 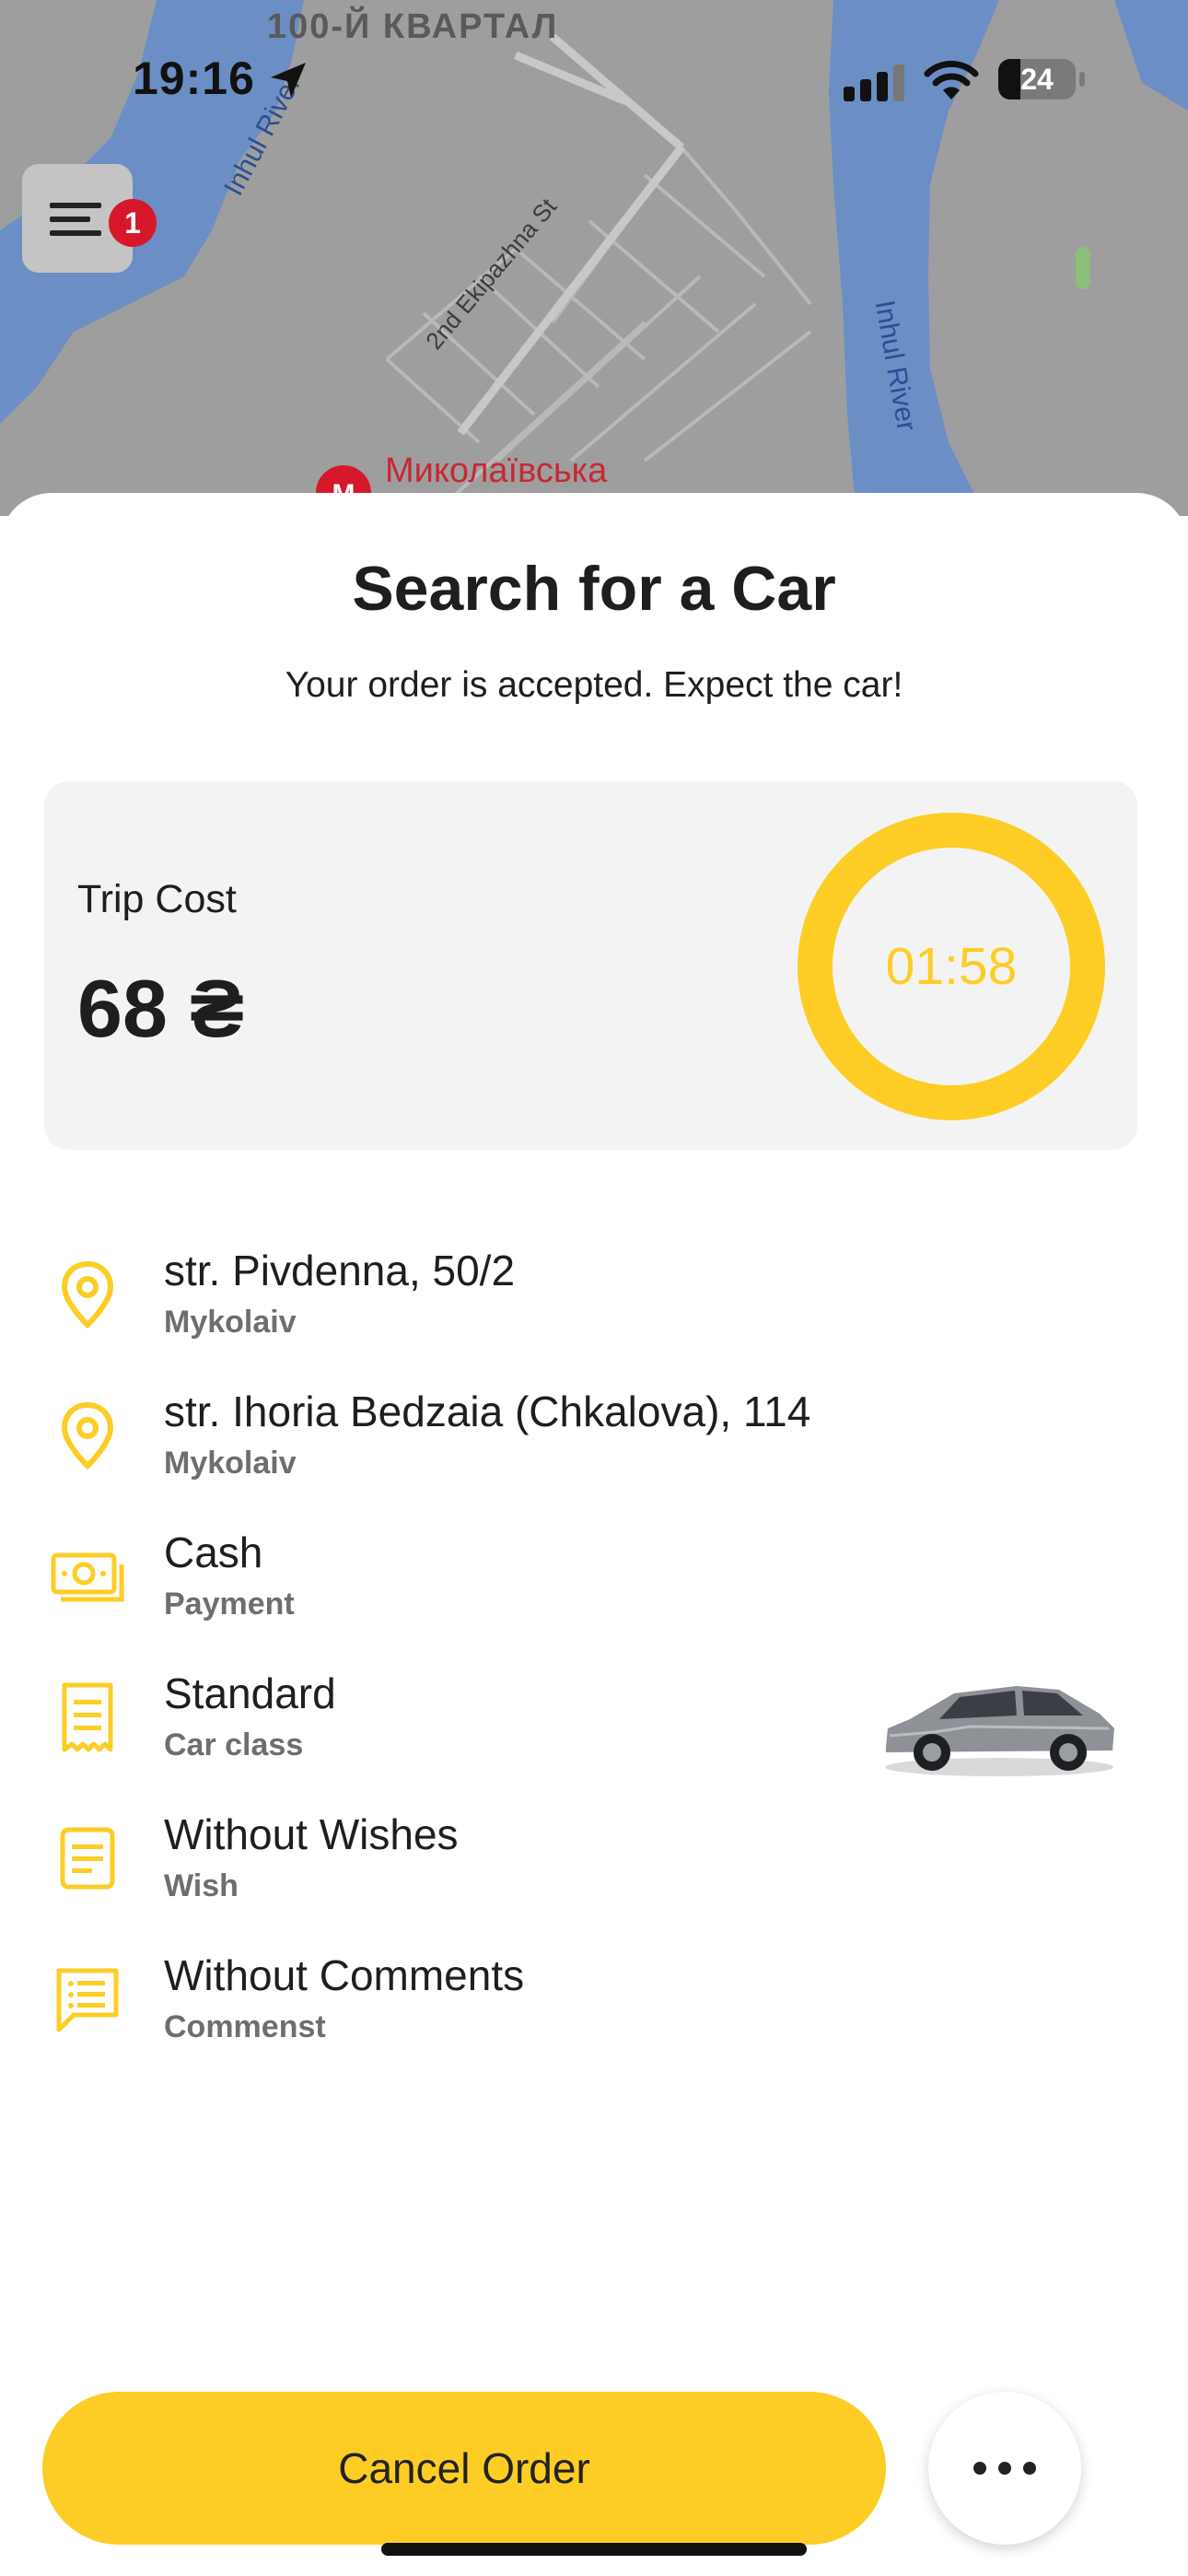 What do you see at coordinates (594, 73) in the screenshot?
I see `status-bar: 19:16 24` at bounding box center [594, 73].